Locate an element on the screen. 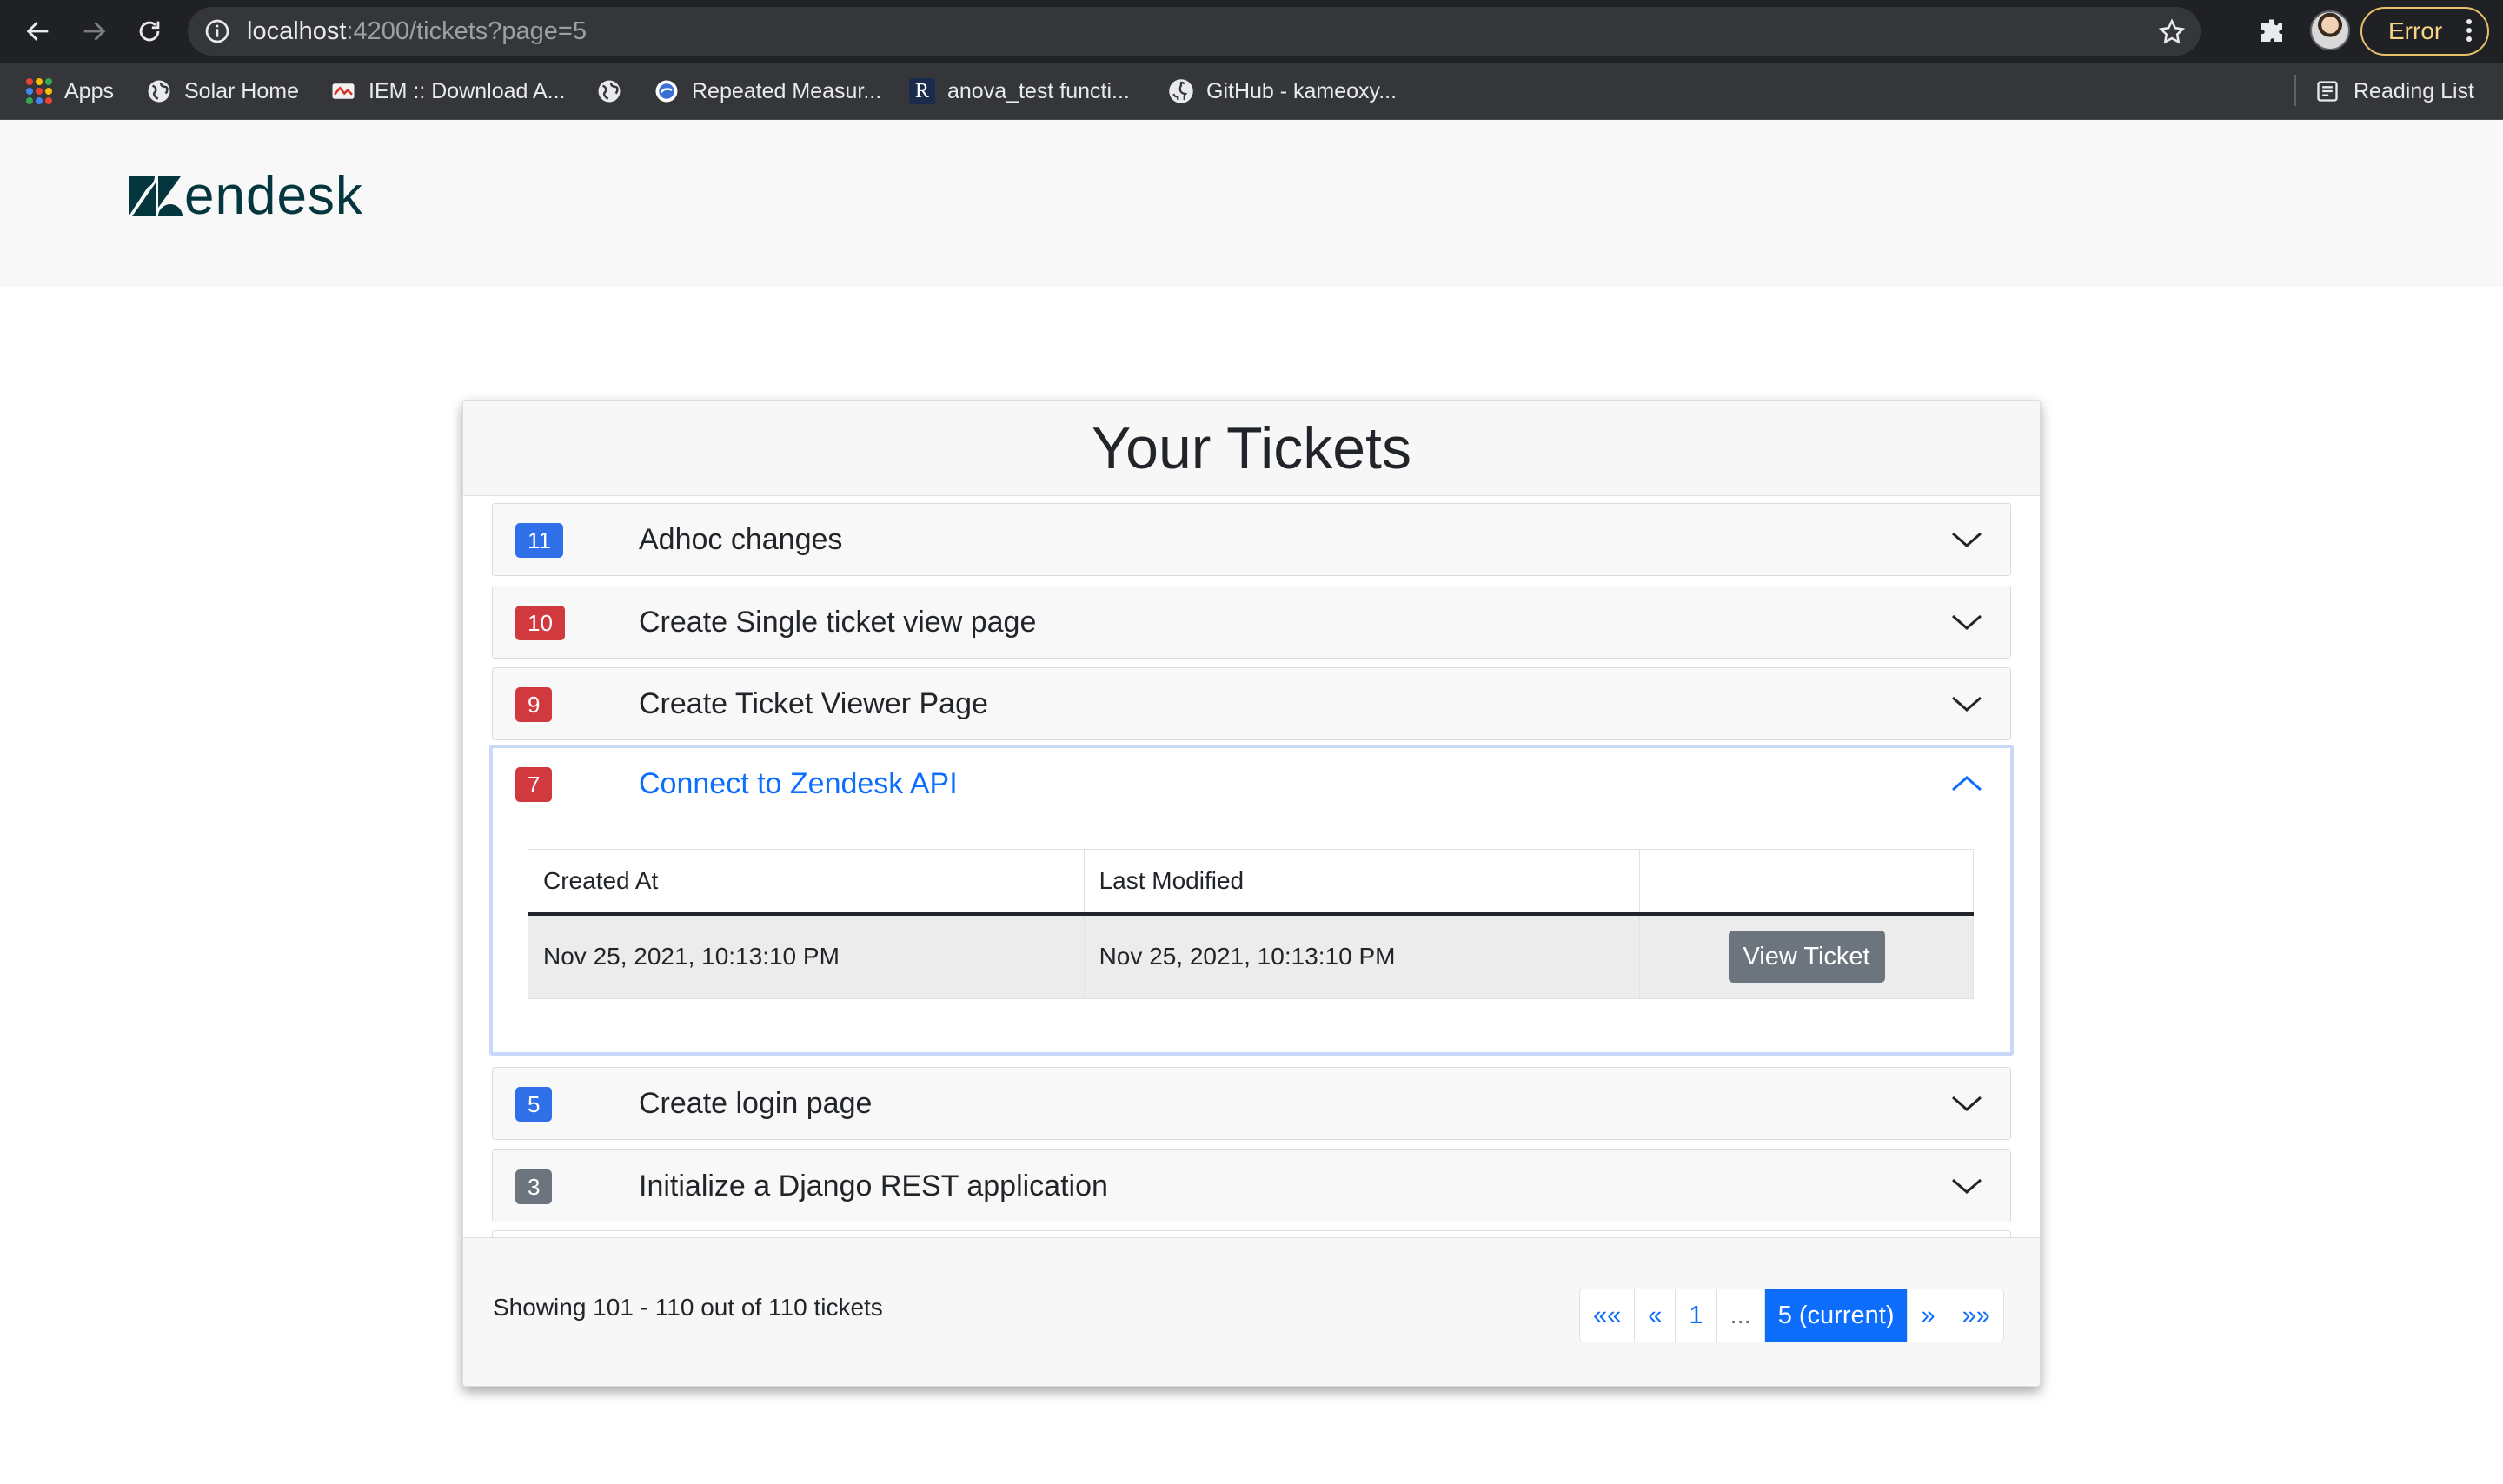 The width and height of the screenshot is (2503, 1484). ticket-id-badge: 7 is located at coordinates (534, 784).